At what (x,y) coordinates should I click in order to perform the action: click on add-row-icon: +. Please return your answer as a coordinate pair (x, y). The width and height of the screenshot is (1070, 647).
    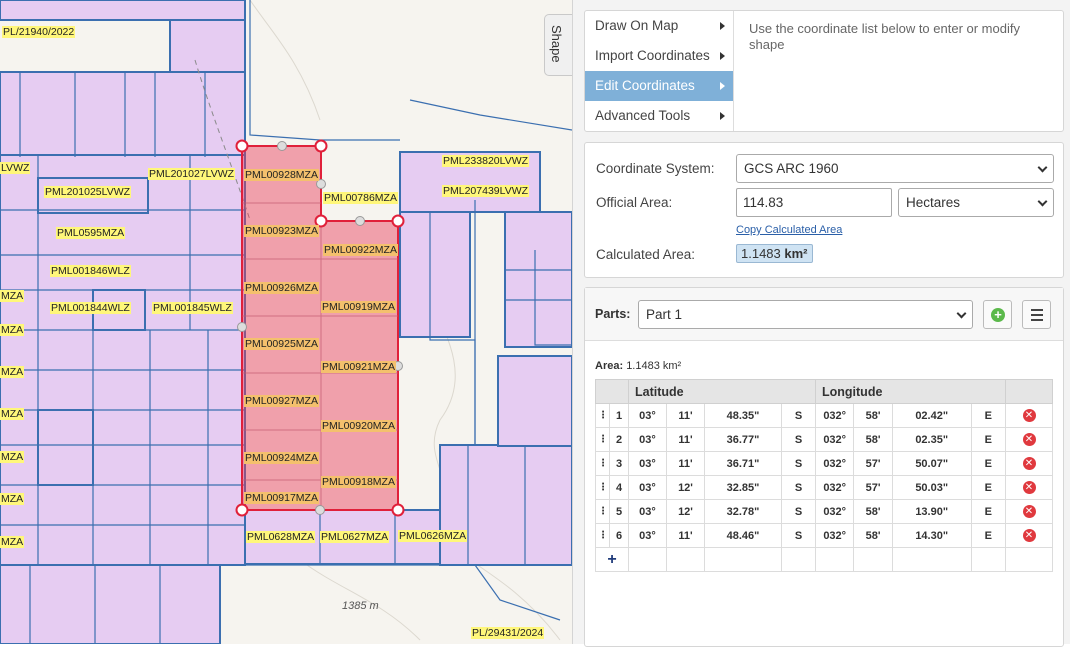
    Looking at the image, I should click on (611, 559).